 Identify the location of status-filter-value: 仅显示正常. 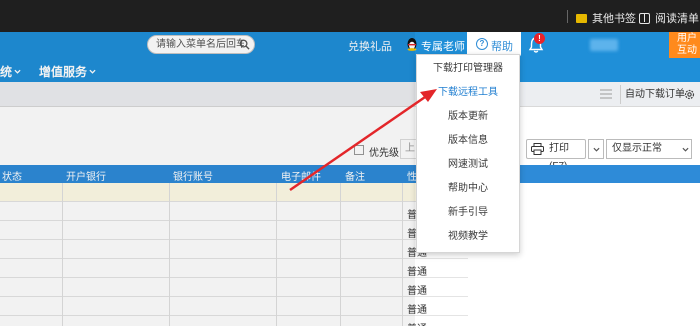
(637, 148).